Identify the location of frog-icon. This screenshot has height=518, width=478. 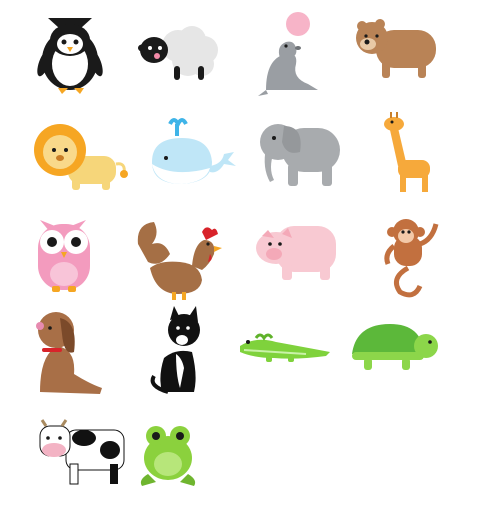
(182, 468).